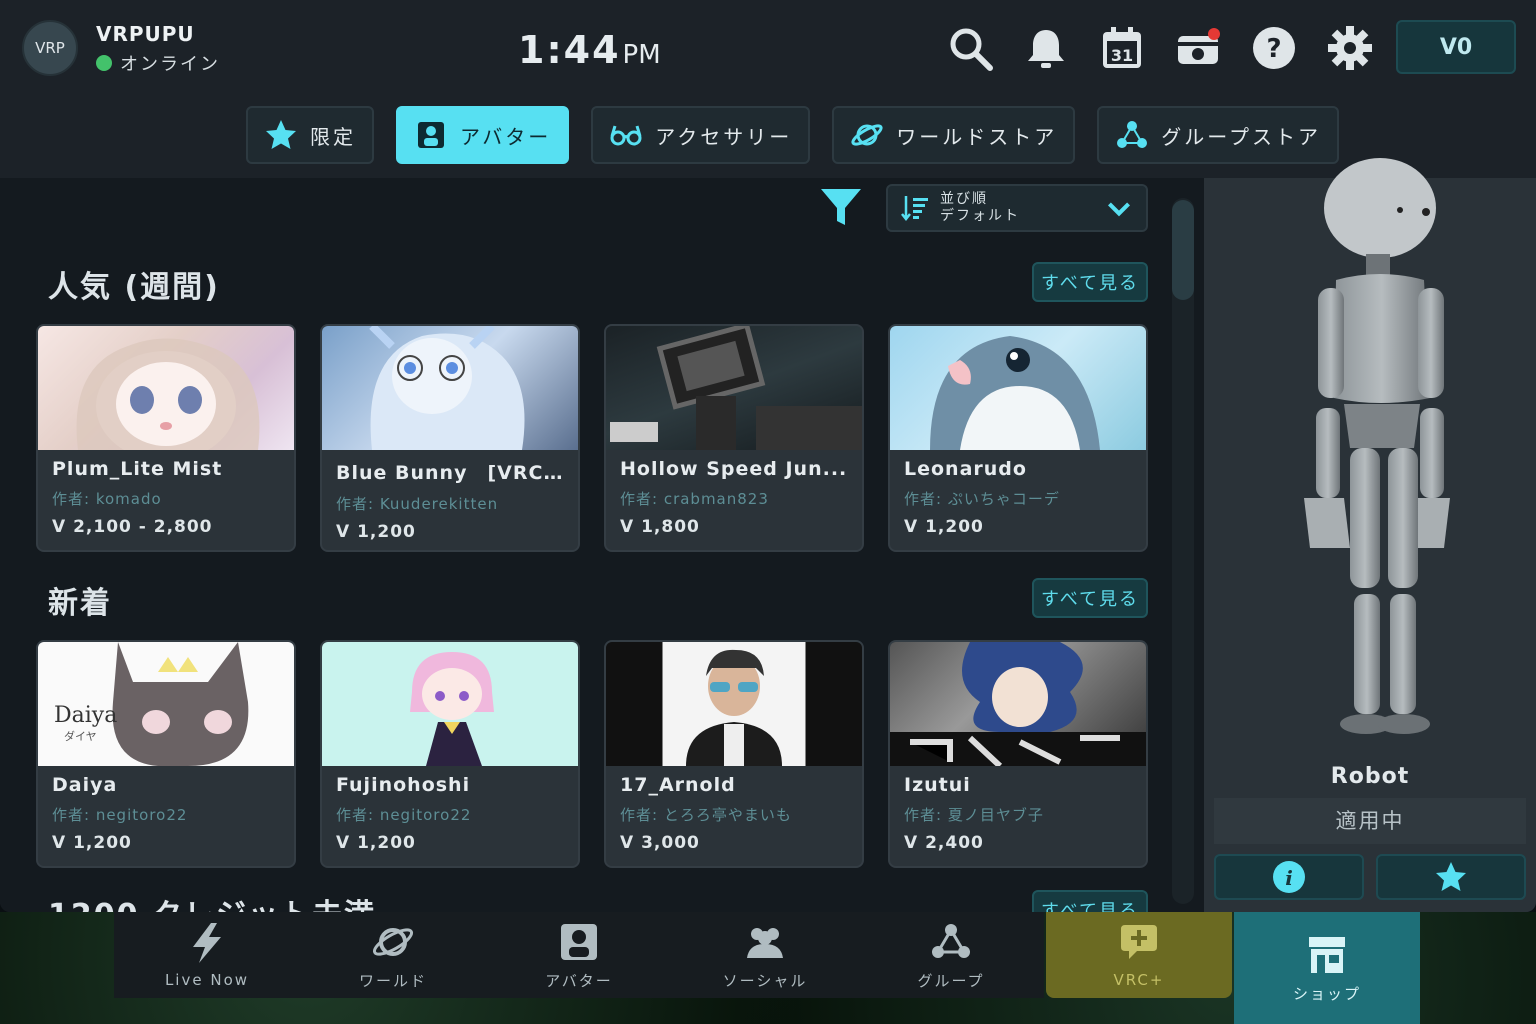  I want to click on avatar-card: Daiya ダイヤ Daiya 作者: negitoro22 V 1,200, so click(166, 754).